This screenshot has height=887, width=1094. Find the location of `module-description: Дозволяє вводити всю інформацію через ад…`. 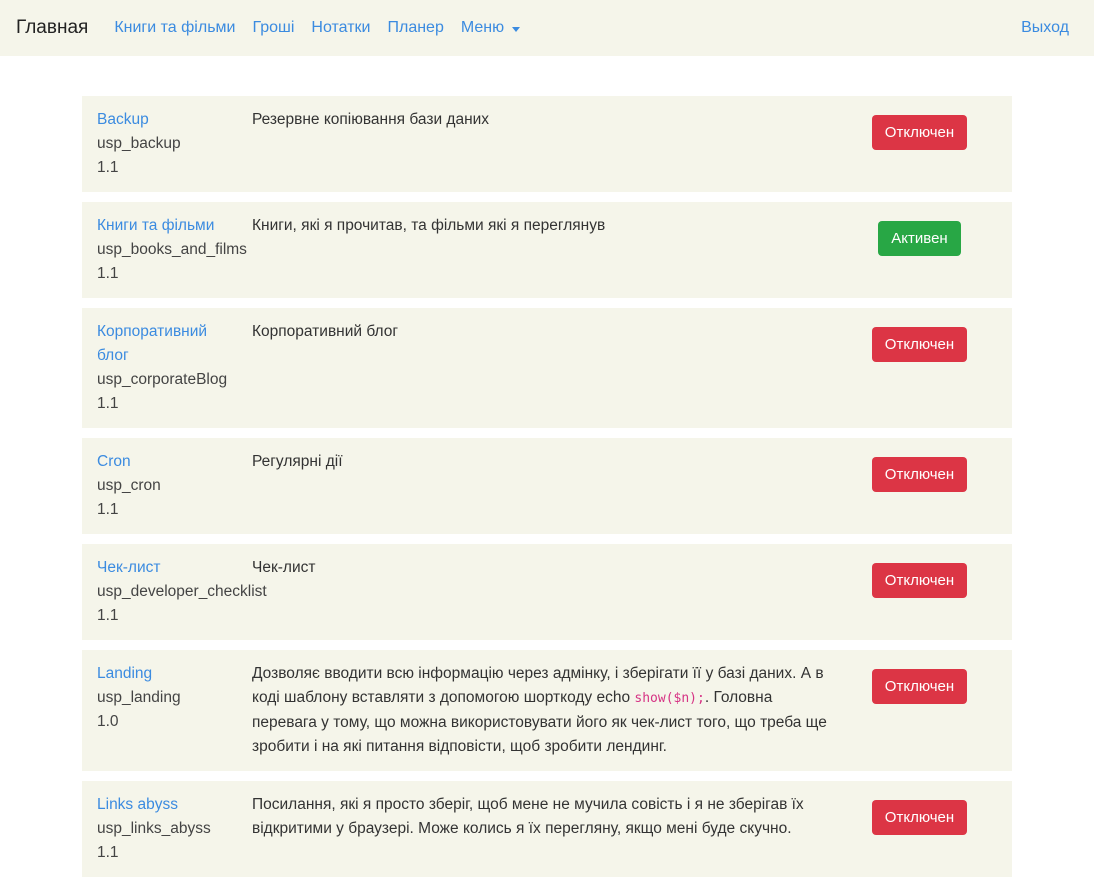

module-description: Дозволяє вводити всю інформацію через ад… is located at coordinates (547, 710).